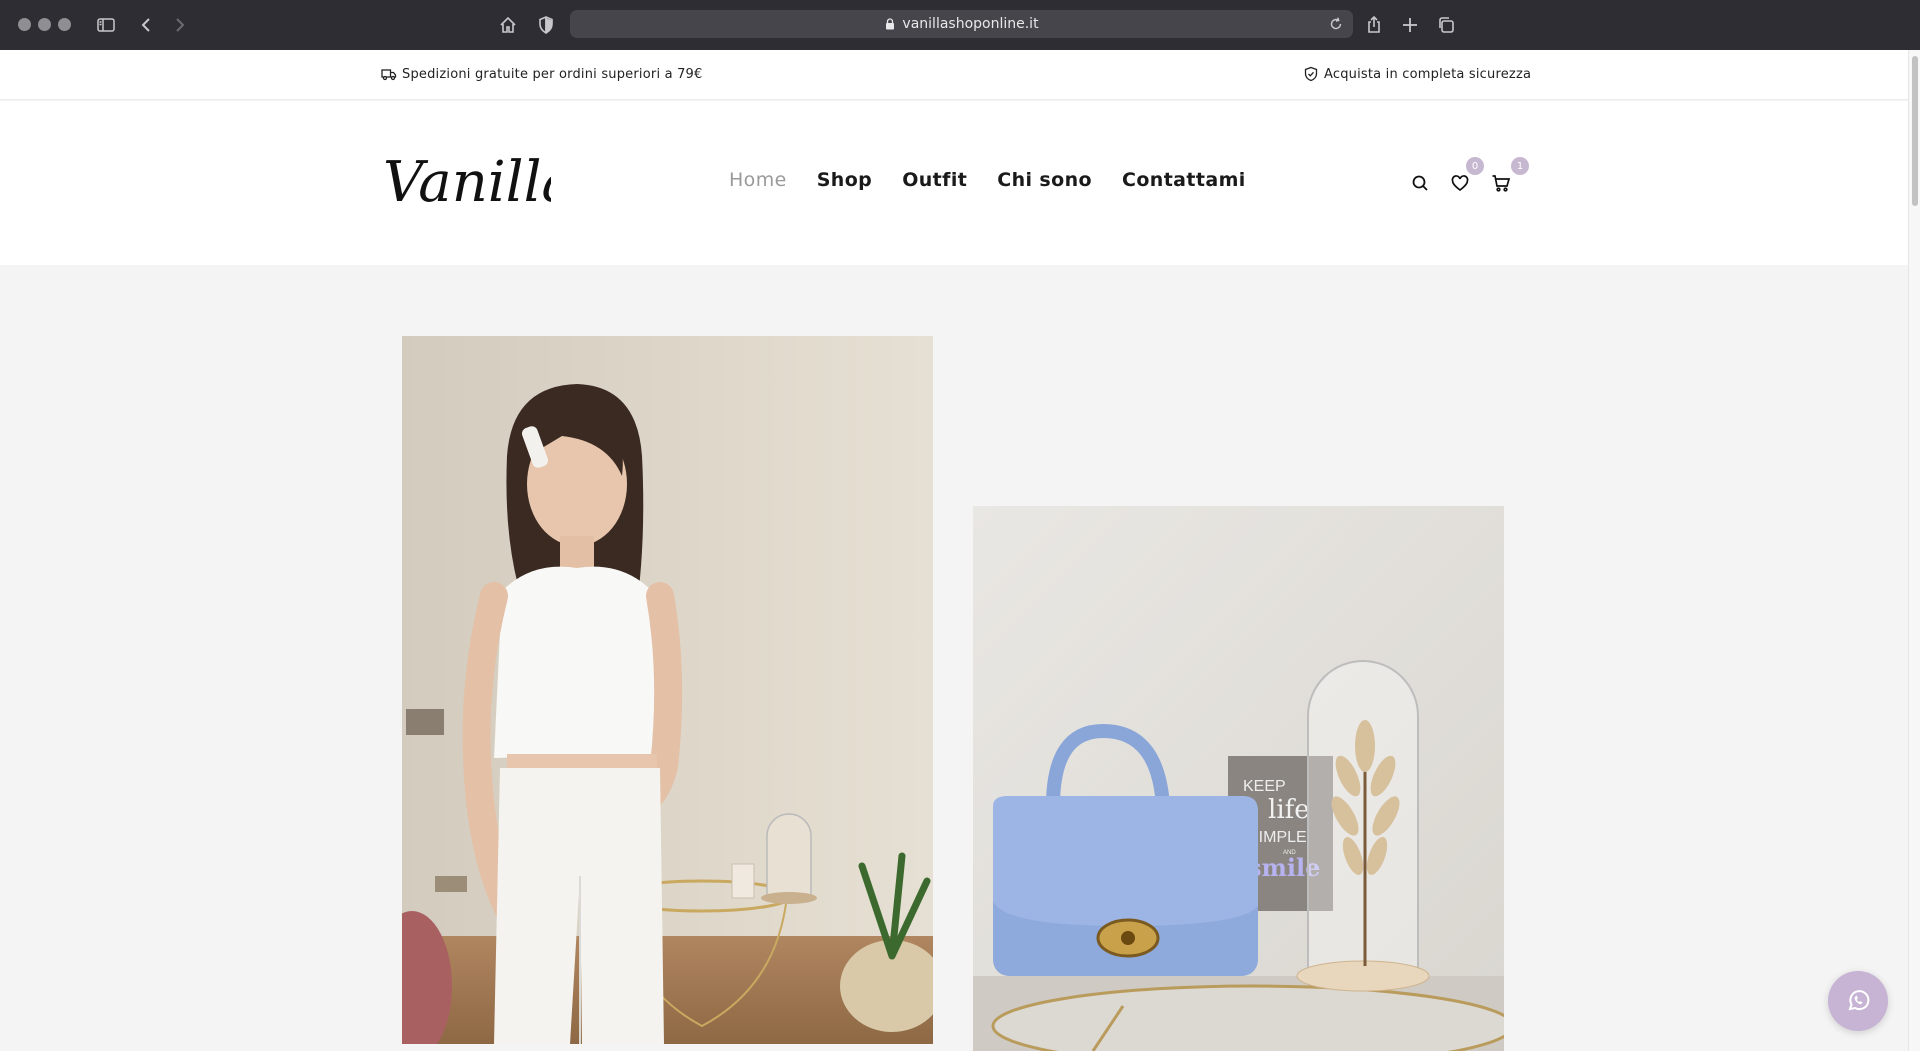 This screenshot has height=1051, width=1920. I want to click on nav-contattami: Contattami, so click(1184, 180).